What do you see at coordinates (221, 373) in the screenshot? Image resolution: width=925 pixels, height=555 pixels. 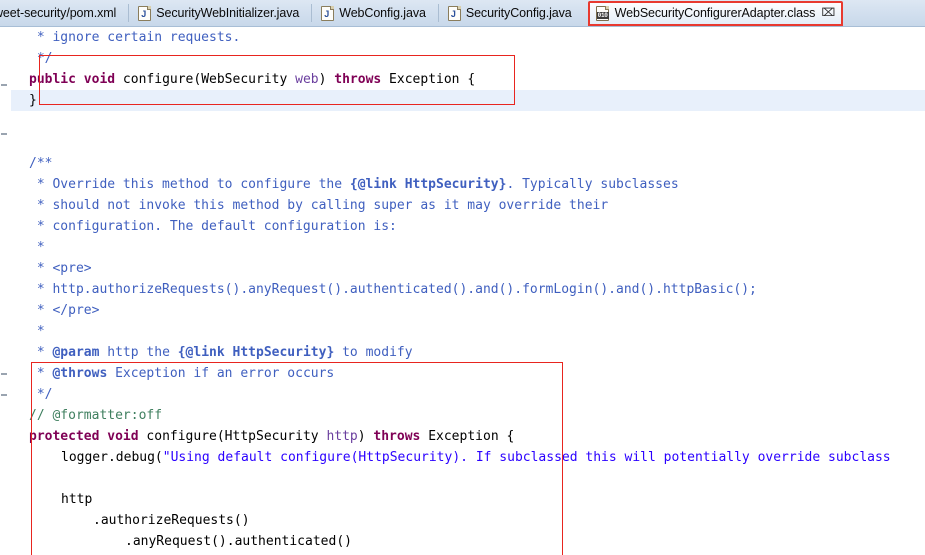 I see `code-token-jdoc: Exception if an error occurs` at bounding box center [221, 373].